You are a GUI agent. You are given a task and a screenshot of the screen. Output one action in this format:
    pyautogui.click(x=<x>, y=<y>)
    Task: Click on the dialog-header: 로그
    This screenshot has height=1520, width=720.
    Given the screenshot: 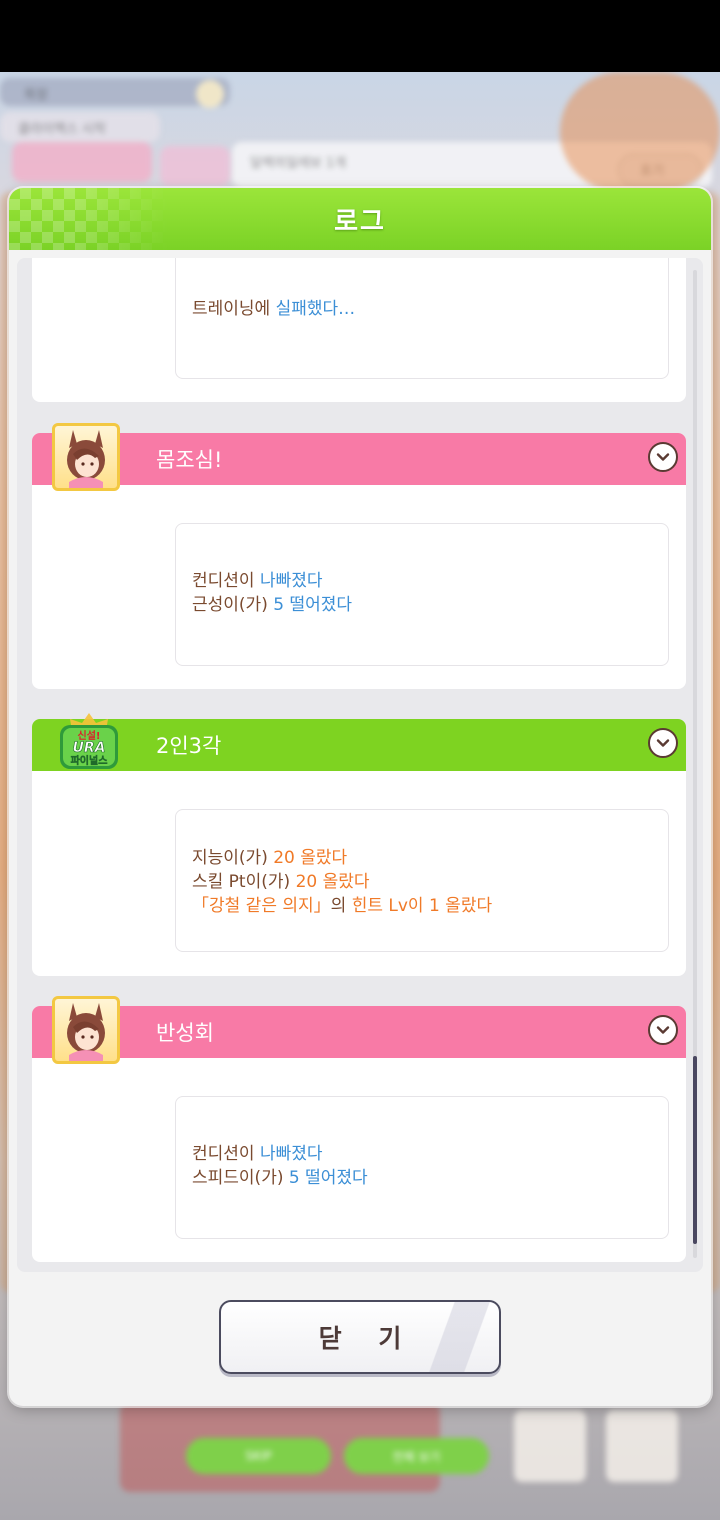 What is the action you would take?
    pyautogui.click(x=360, y=219)
    